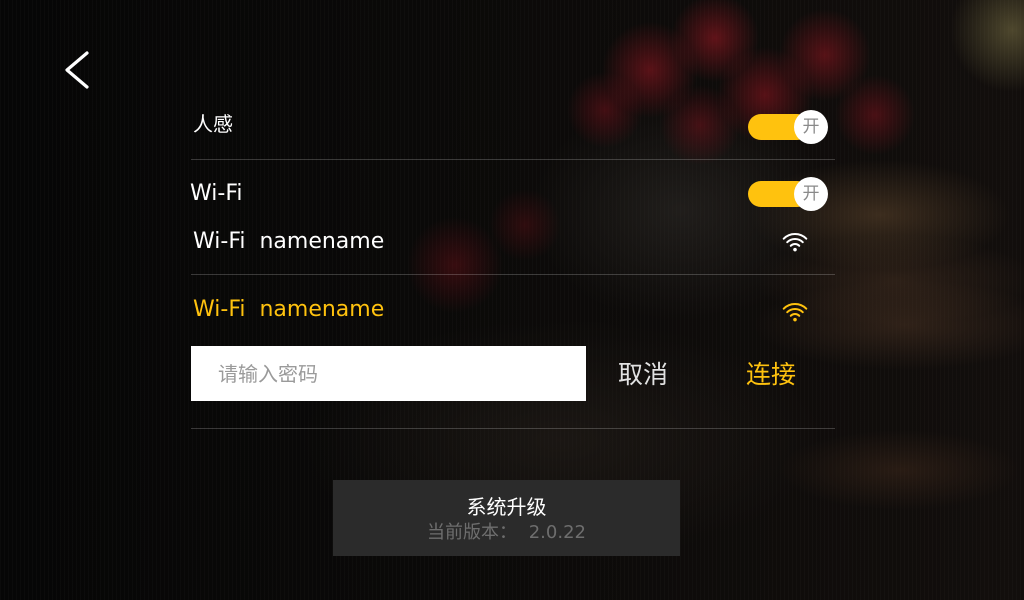  What do you see at coordinates (213, 124) in the screenshot?
I see `motion-sensor-label: 人感` at bounding box center [213, 124].